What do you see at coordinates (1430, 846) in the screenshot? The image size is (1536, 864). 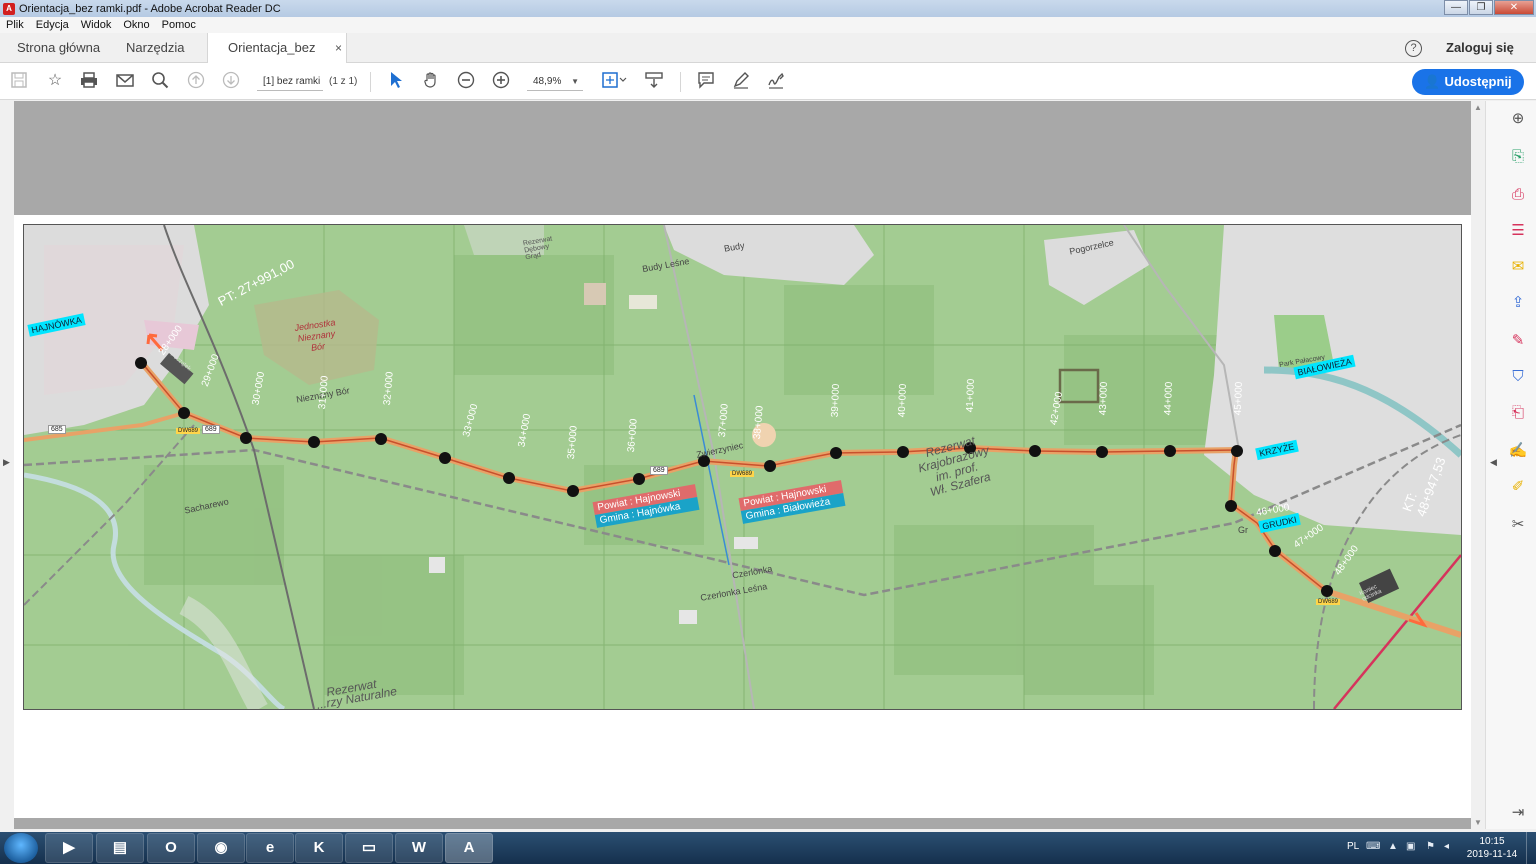 I see `action-center-icon: ⚑` at bounding box center [1430, 846].